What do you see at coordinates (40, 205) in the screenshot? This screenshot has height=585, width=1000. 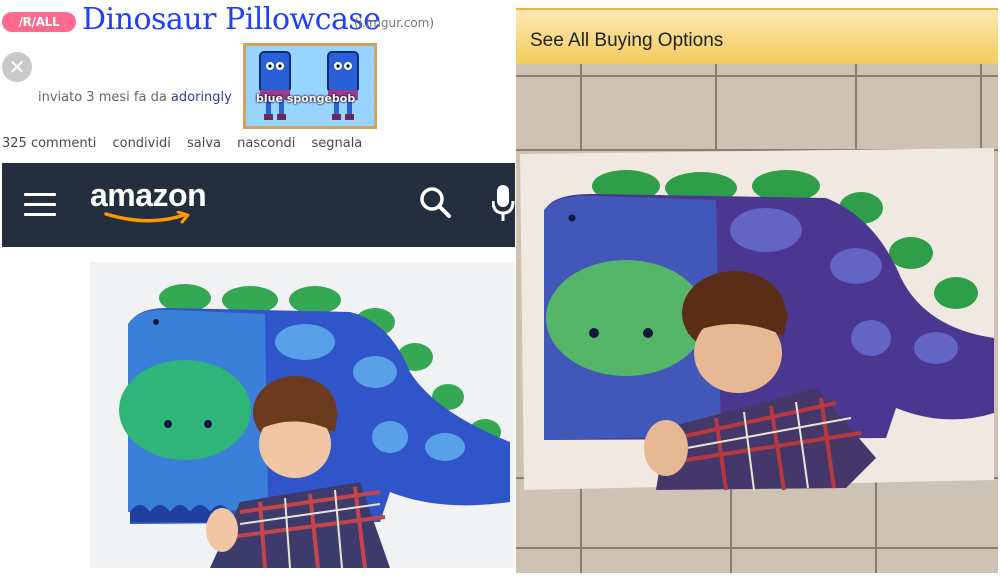 I see `menu-icon` at bounding box center [40, 205].